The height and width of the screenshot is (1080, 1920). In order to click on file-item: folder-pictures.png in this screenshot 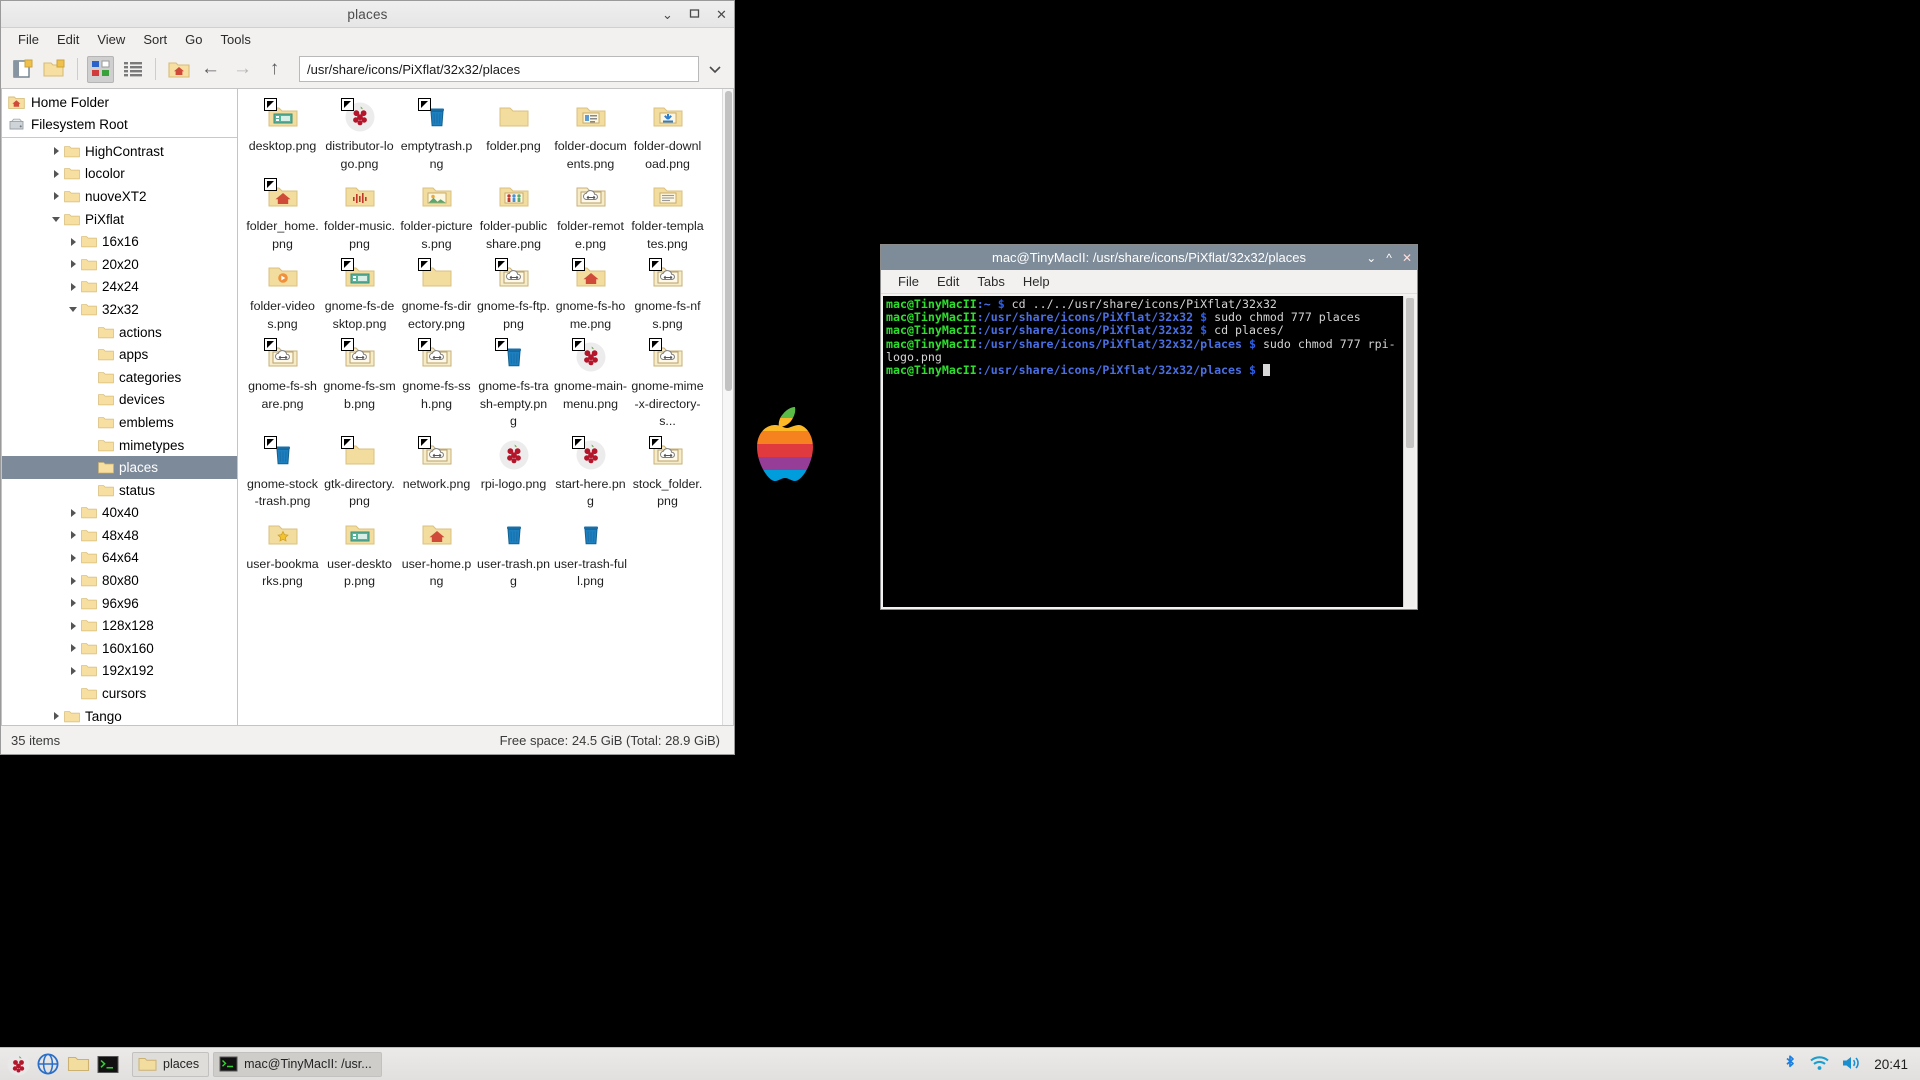, I will do `click(436, 216)`.